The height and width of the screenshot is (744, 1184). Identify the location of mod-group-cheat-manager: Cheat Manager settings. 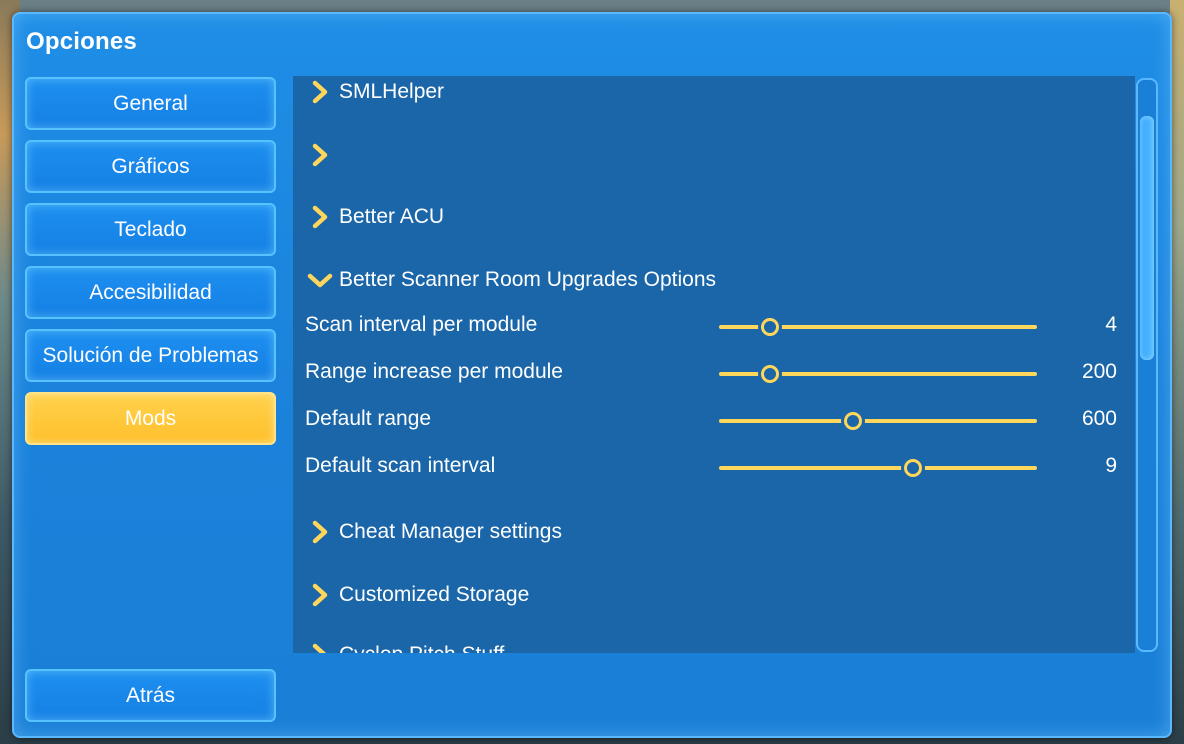
(427, 532).